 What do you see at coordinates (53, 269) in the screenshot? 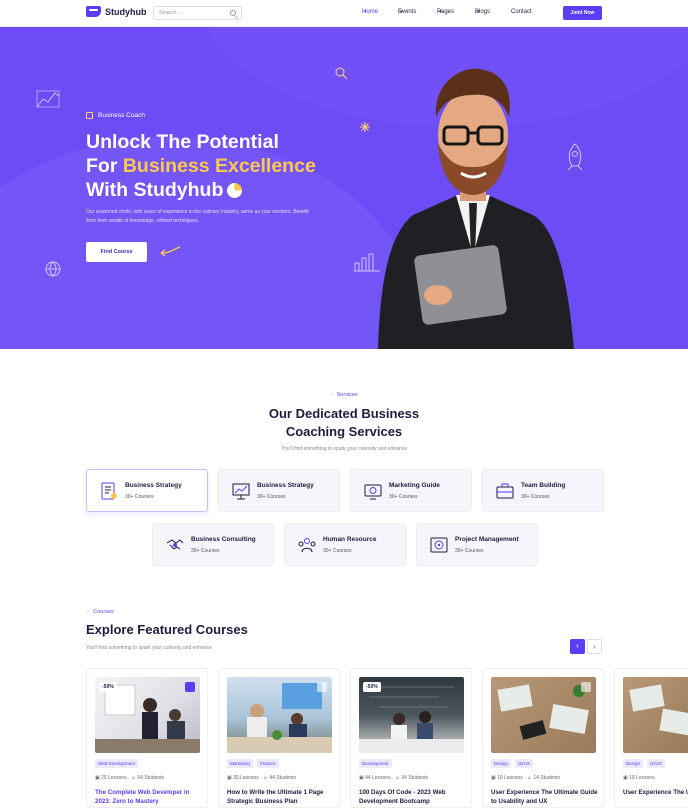
I see `globe-doodle-icon` at bounding box center [53, 269].